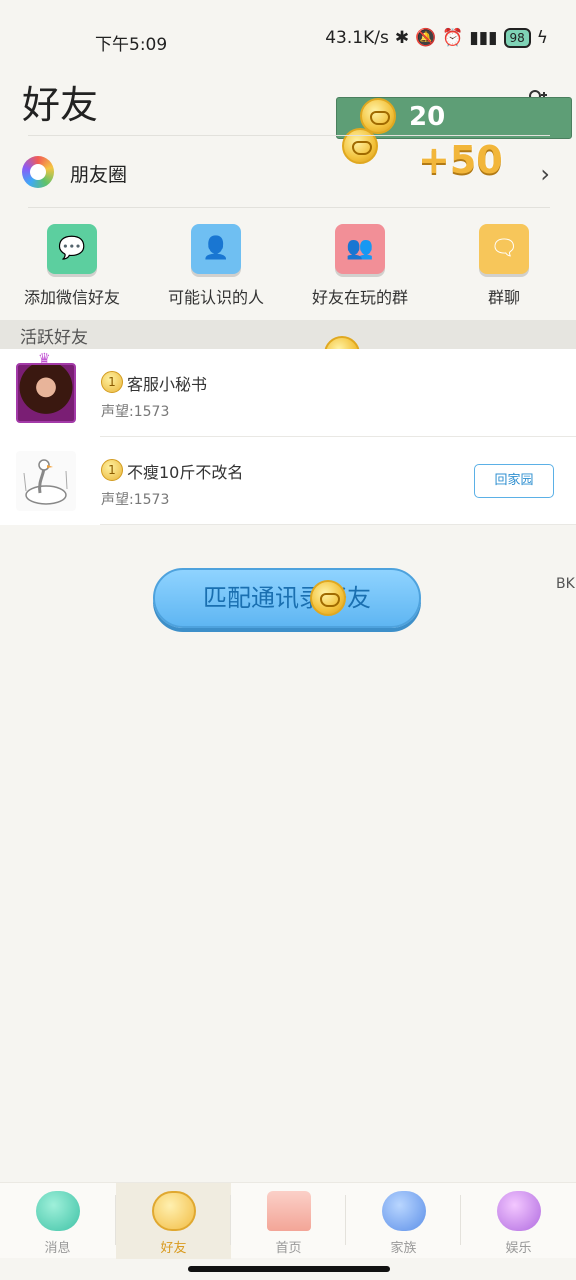 The width and height of the screenshot is (576, 1280). I want to click on shortcut-group-chat: 🗨 群聊, so click(504, 264).